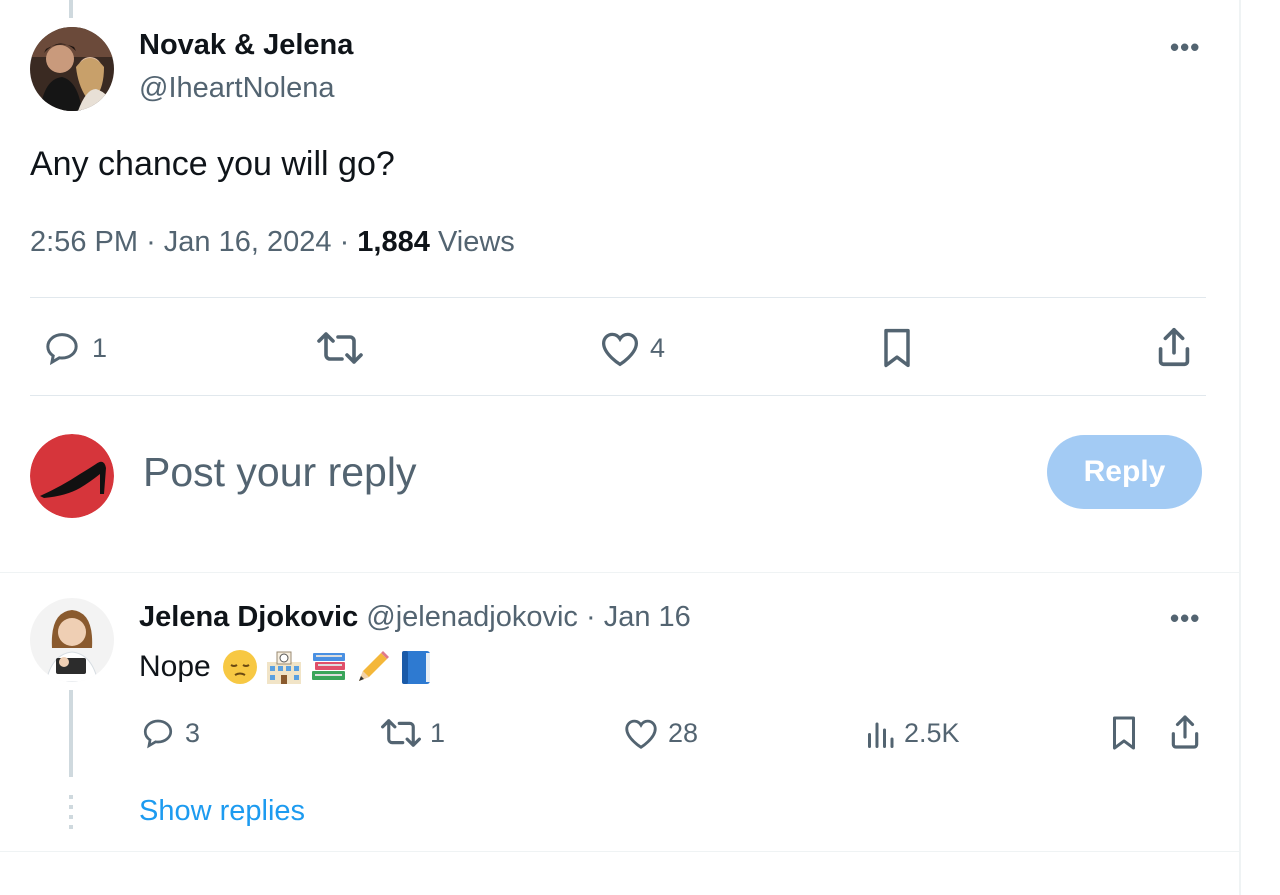 The image size is (1280, 895). I want to click on school-emoji, so click(283, 667).